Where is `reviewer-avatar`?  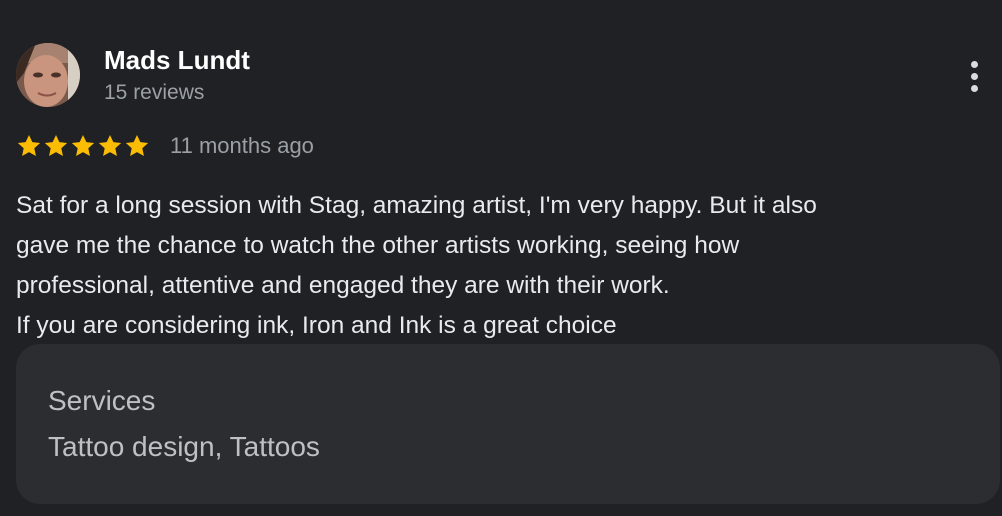
reviewer-avatar is located at coordinates (48, 75).